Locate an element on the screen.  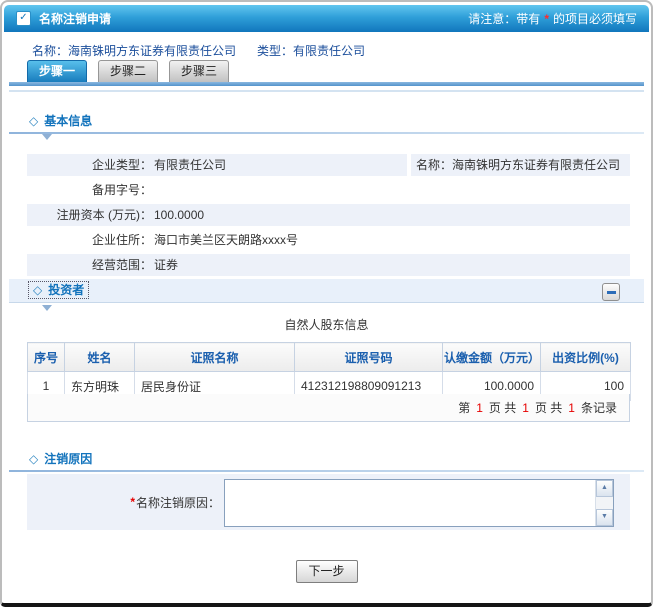
company-type: 类型：有限责任公司 is located at coordinates (311, 50).